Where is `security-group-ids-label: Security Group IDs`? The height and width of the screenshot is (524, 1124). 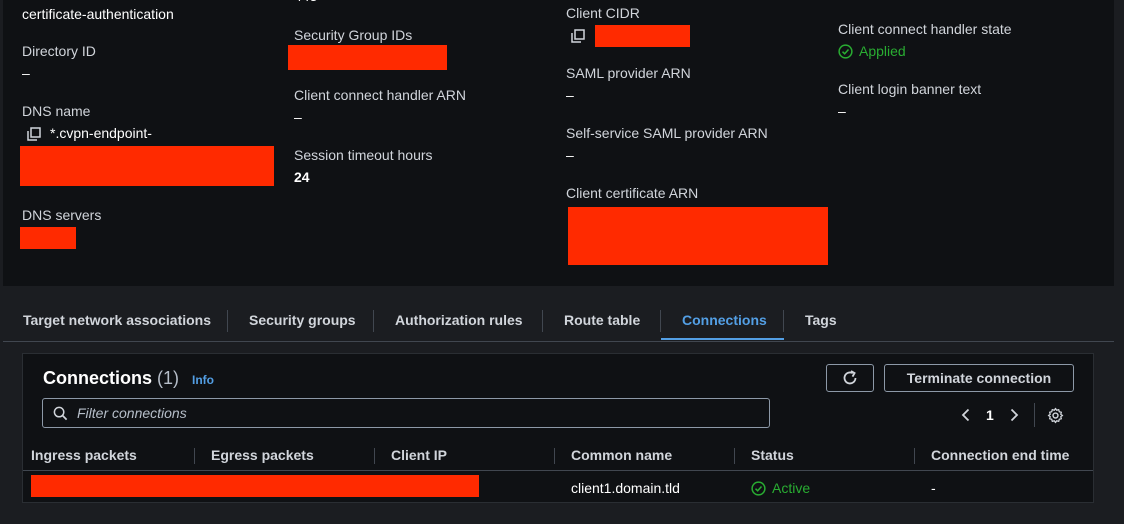 security-group-ids-label: Security Group IDs is located at coordinates (353, 35).